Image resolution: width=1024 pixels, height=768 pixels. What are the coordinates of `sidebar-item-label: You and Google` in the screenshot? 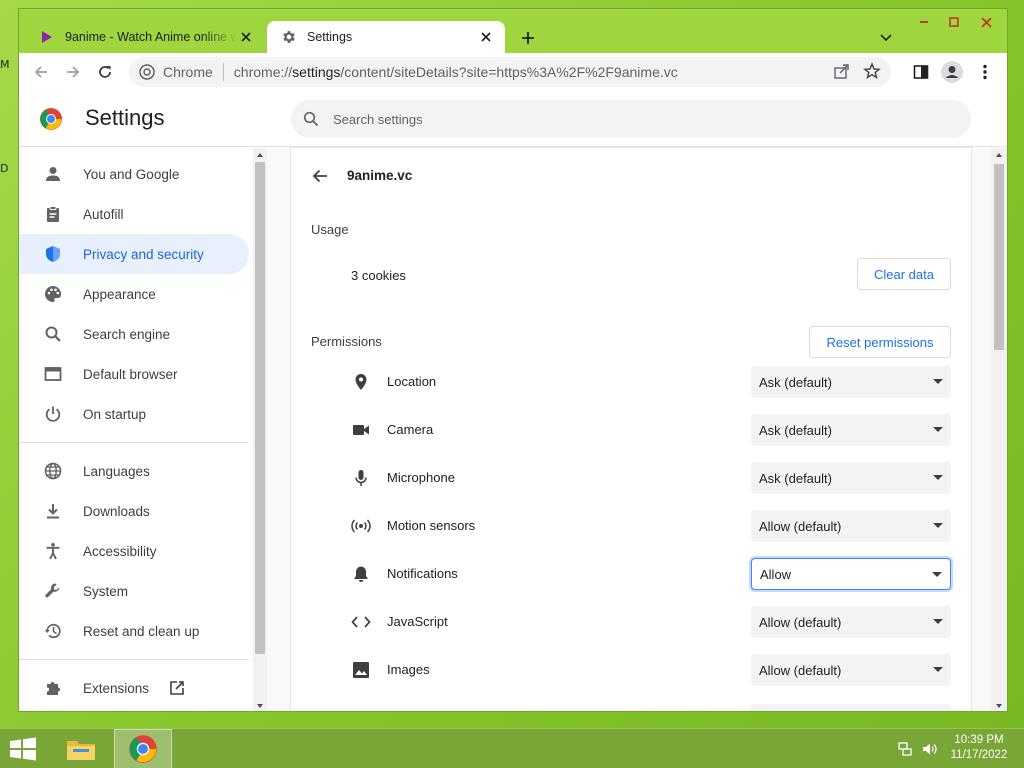 It's located at (131, 174).